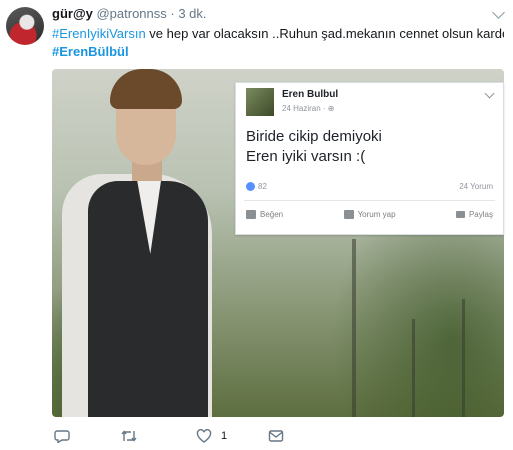 This screenshot has height=450, width=513. I want to click on like-count: 1, so click(224, 436).